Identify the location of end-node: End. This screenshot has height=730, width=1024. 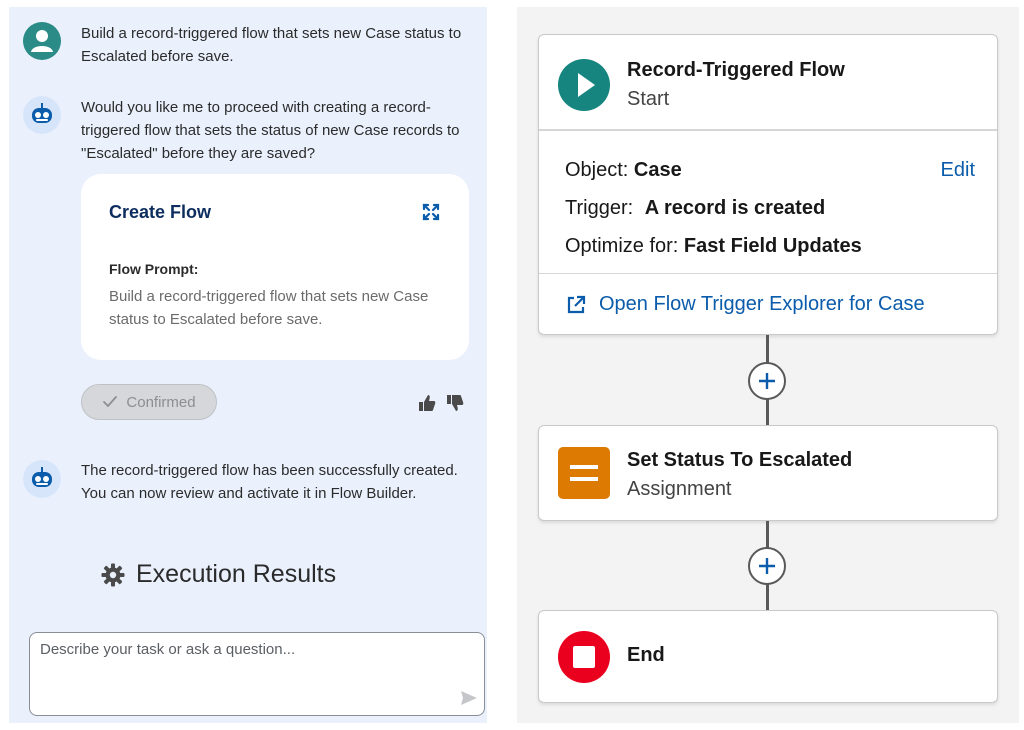
(768, 656).